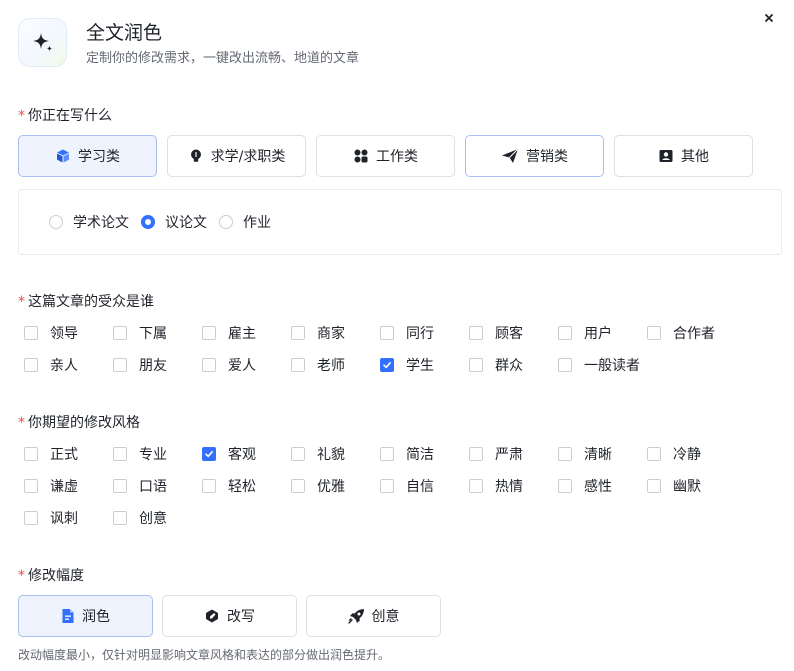 The height and width of the screenshot is (671, 794). Describe the element at coordinates (602, 486) in the screenshot. I see `checkbox-option: 感性` at that location.